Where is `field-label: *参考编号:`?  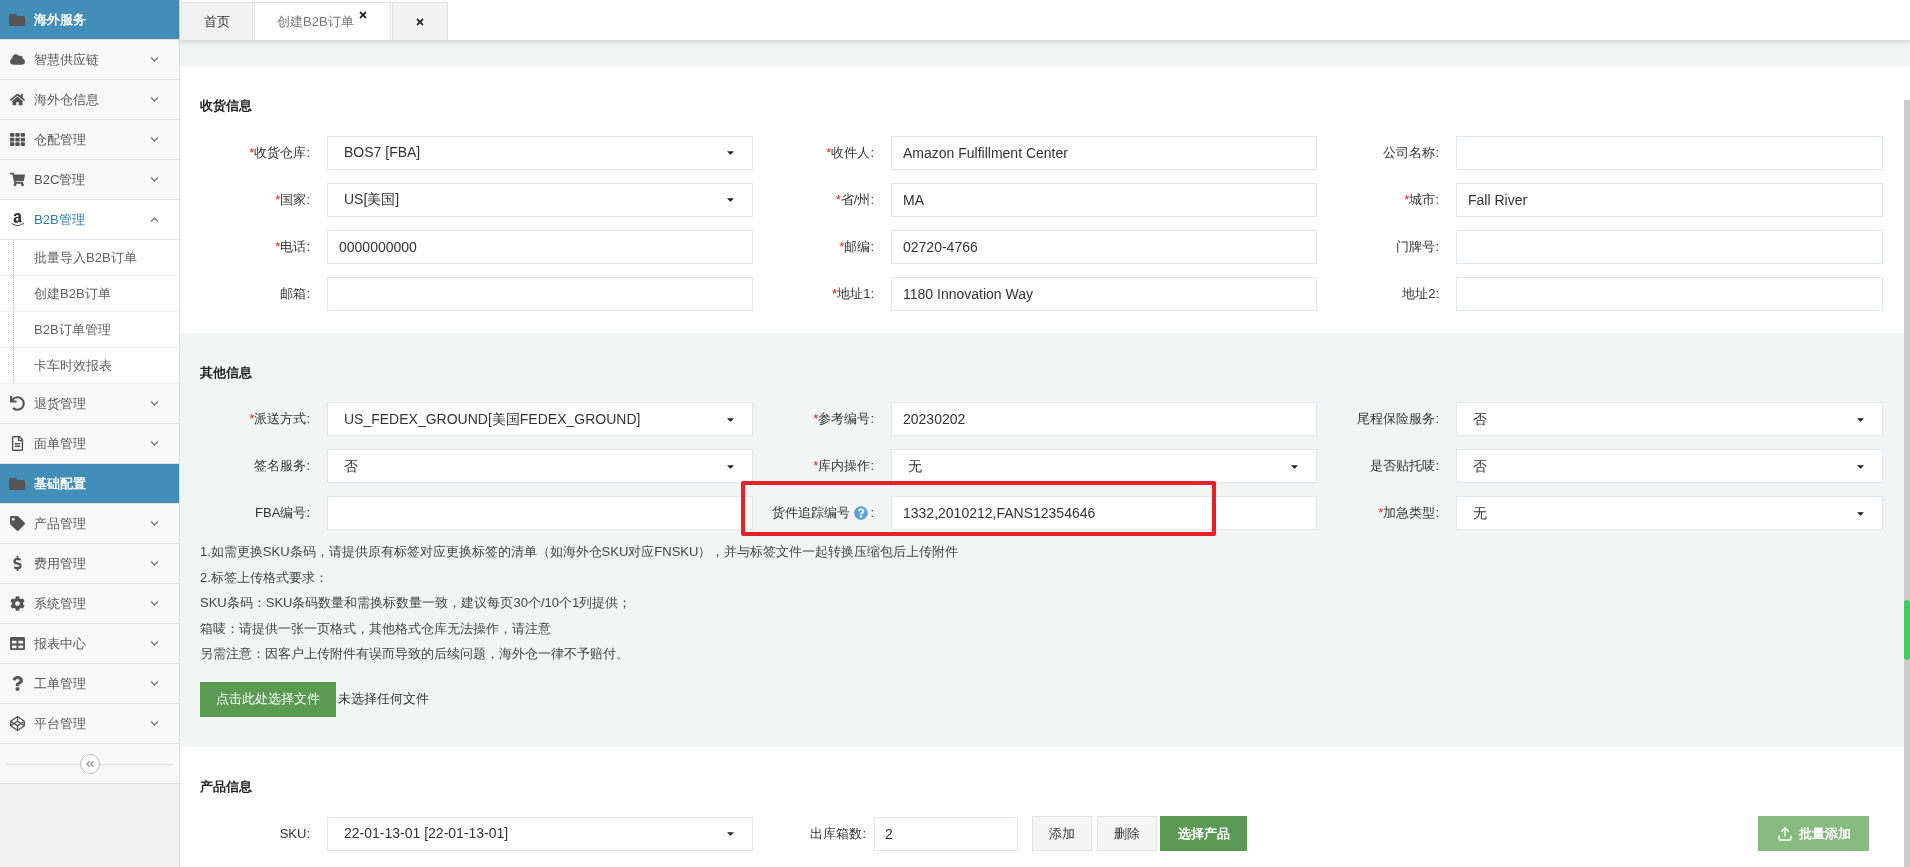
field-label: *参考编号: is located at coordinates (843, 419).